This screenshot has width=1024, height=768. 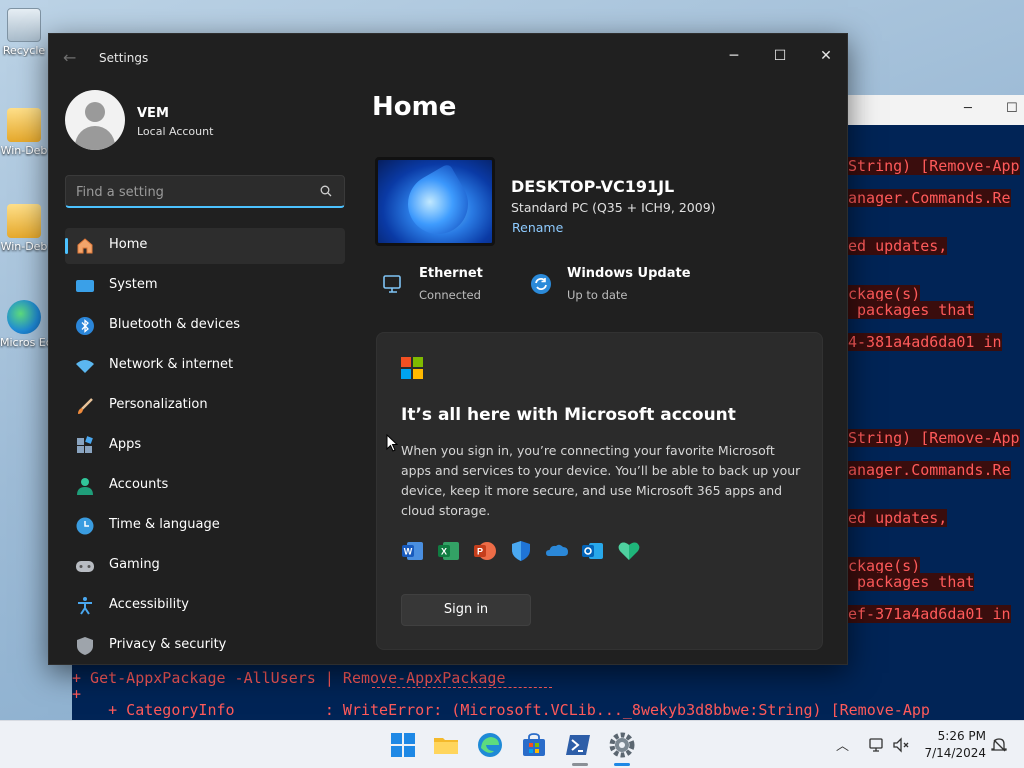 What do you see at coordinates (446, 745) in the screenshot?
I see `file-explorer-icon` at bounding box center [446, 745].